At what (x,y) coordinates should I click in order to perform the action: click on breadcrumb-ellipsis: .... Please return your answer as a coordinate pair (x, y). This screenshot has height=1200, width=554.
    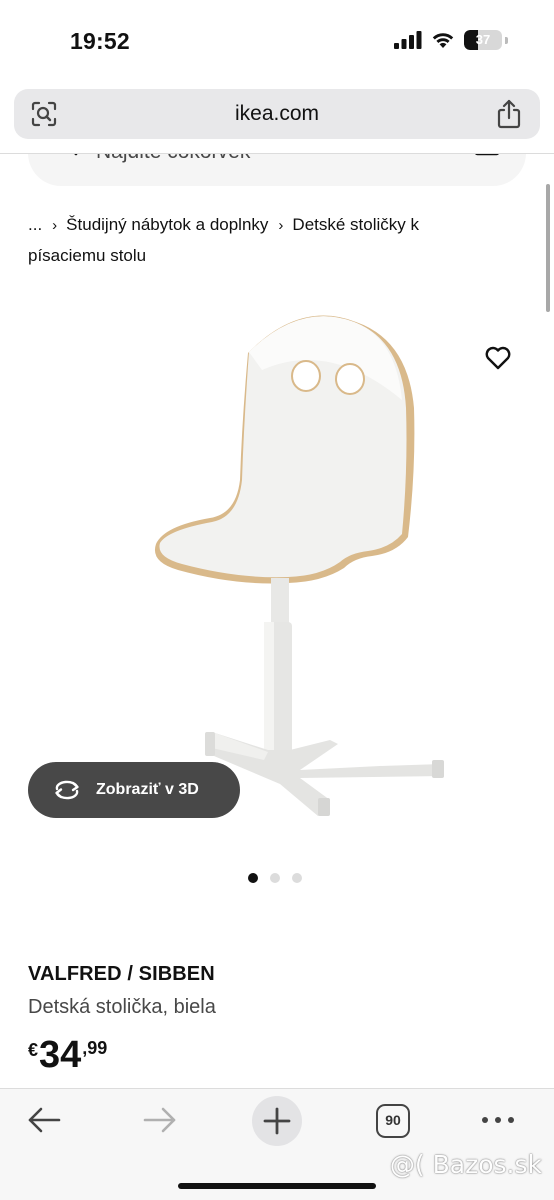
    Looking at the image, I should click on (35, 224).